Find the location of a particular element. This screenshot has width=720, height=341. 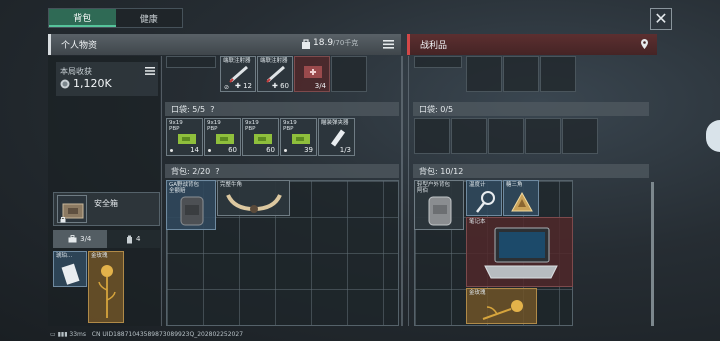

close-button: ✕ is located at coordinates (661, 19).